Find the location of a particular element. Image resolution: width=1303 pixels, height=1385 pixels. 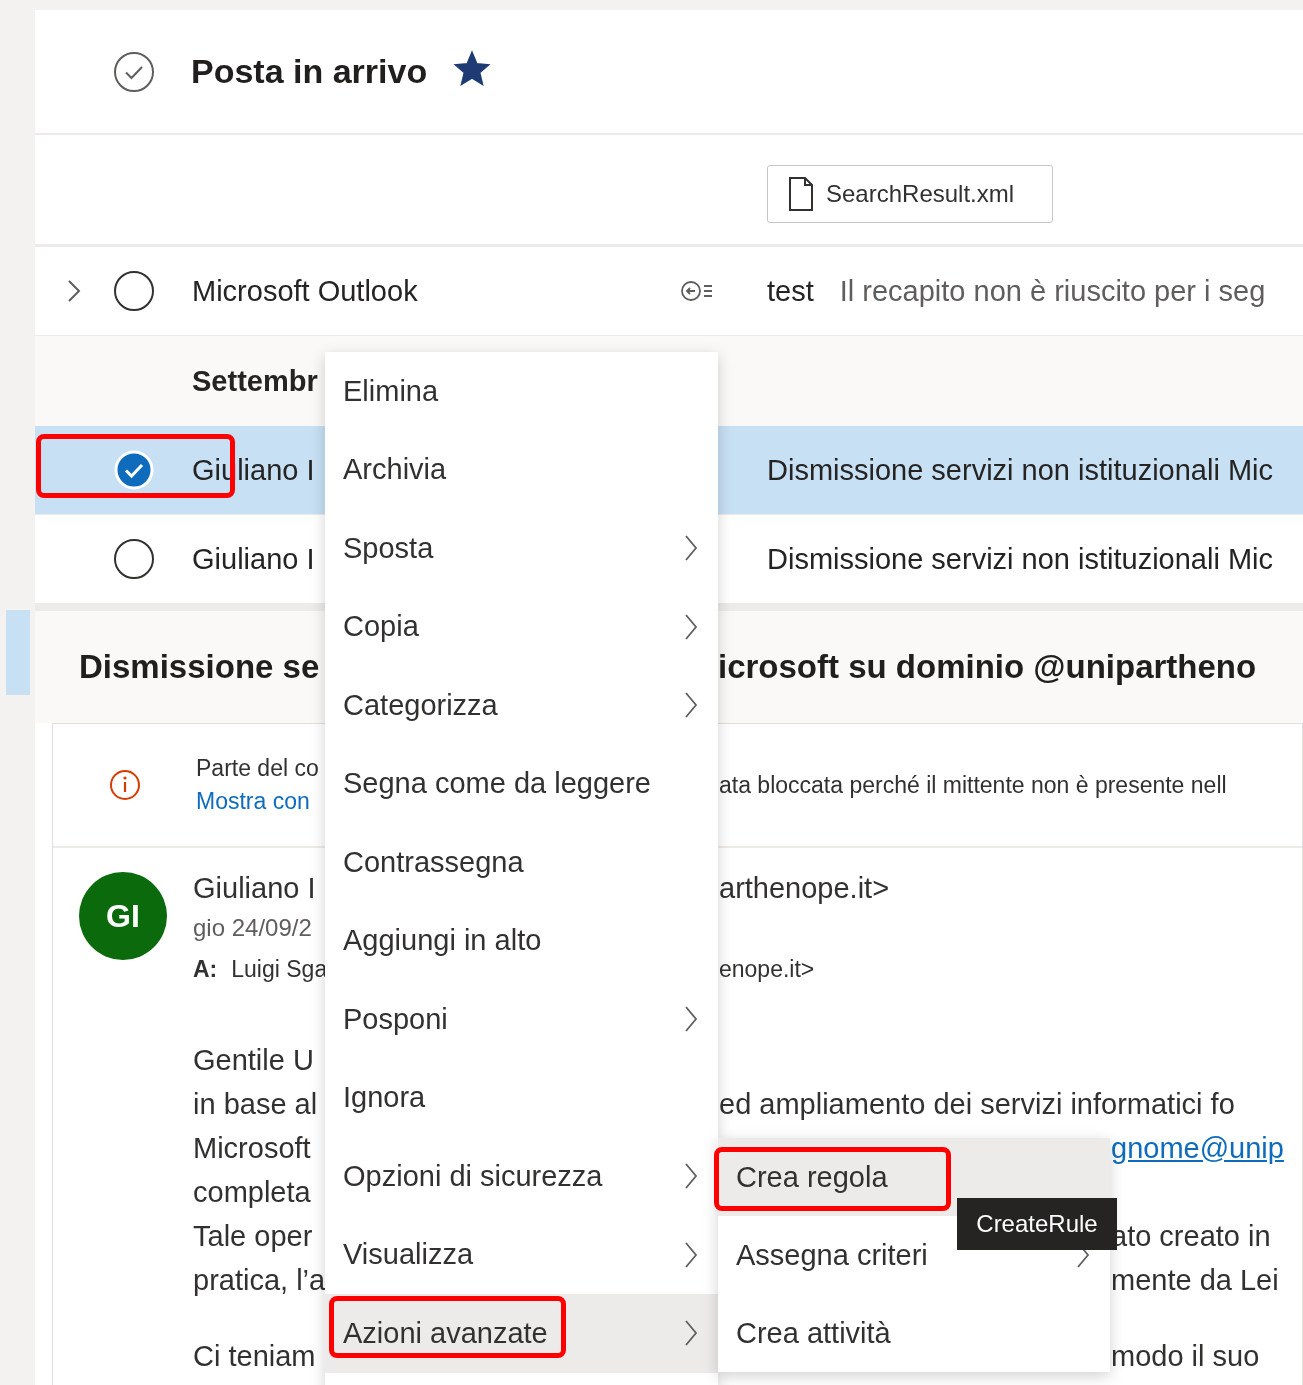

notice-text: ata bloccata perché il mittente non è presente nell is located at coordinates (973, 785).